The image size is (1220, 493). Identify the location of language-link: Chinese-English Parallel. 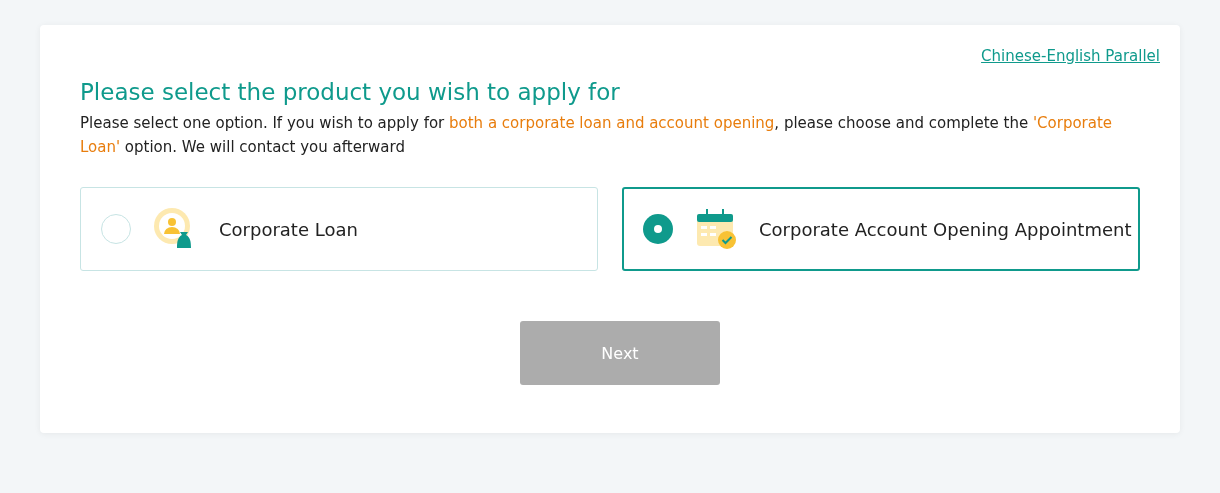
(1070, 56).